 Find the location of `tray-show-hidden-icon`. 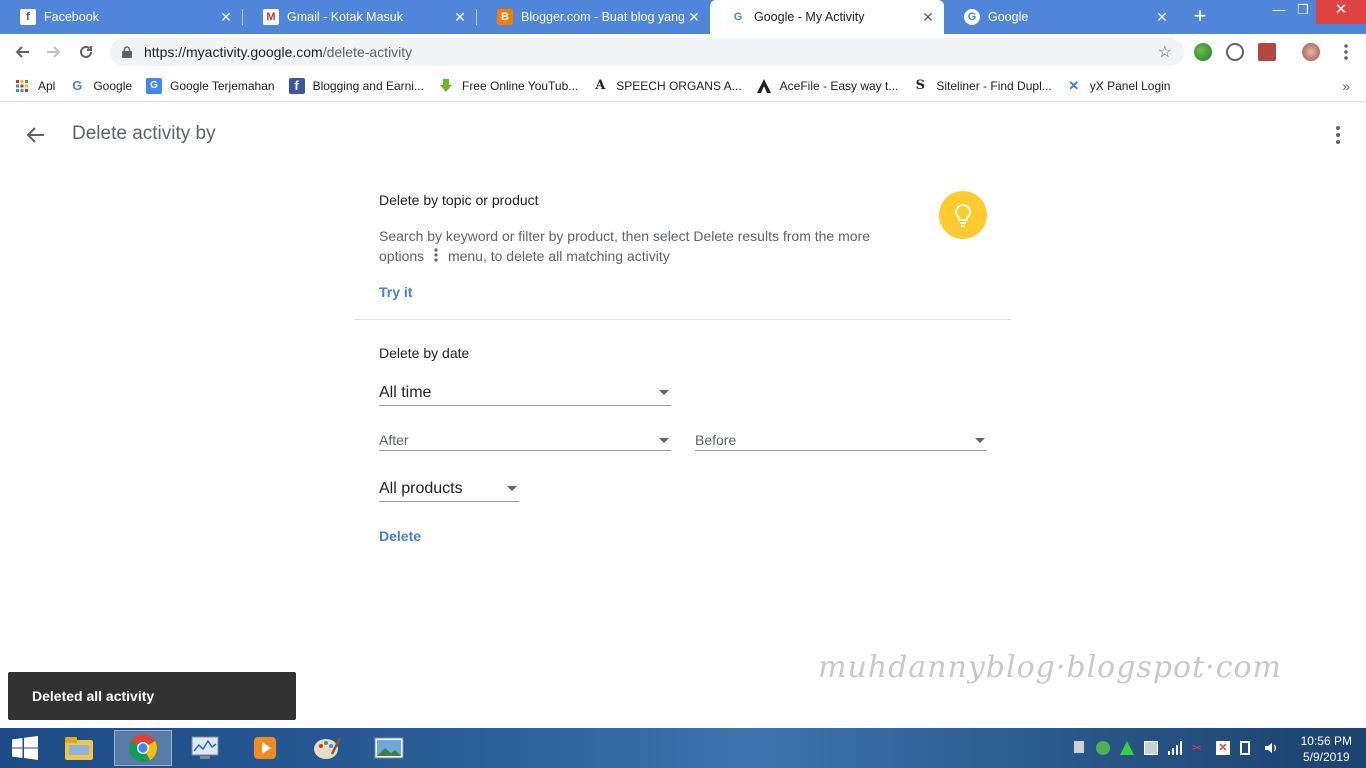

tray-show-hidden-icon is located at coordinates (1079, 747).